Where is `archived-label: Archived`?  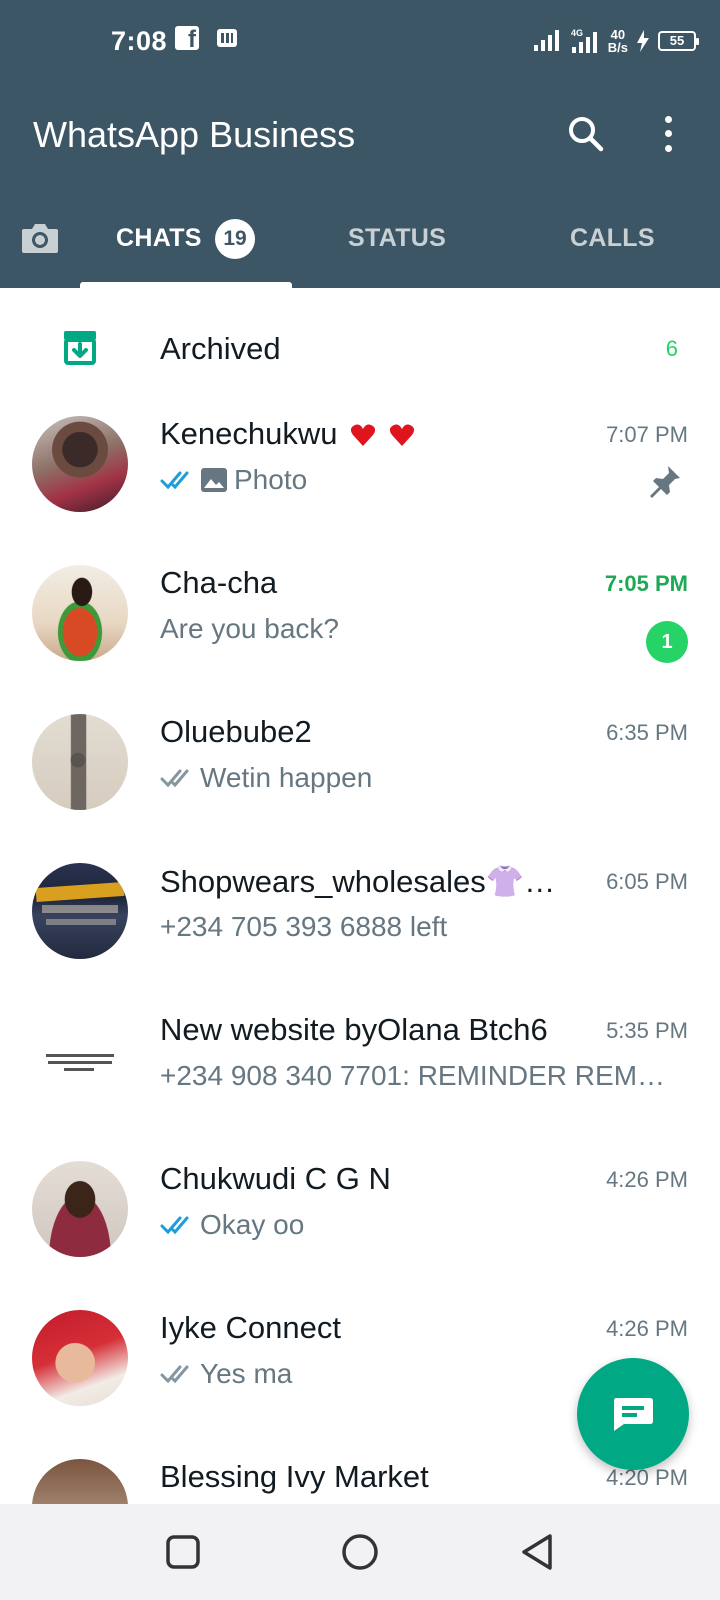
archived-label: Archived is located at coordinates (220, 348).